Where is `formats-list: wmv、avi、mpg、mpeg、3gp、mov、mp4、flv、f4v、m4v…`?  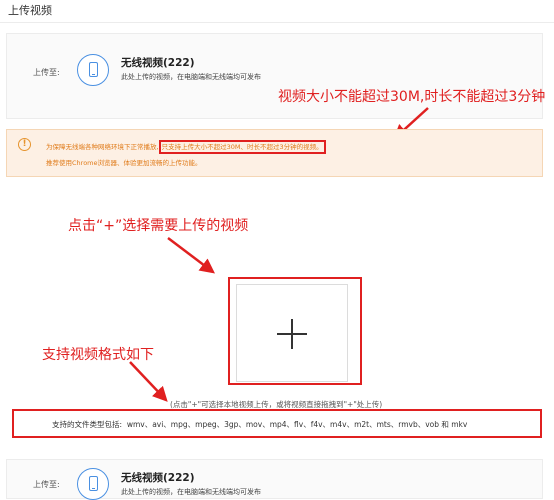
formats-list: wmv、avi、mpg、mpeg、3gp、mov、mp4、flv、f4v、m4v… is located at coordinates (297, 424).